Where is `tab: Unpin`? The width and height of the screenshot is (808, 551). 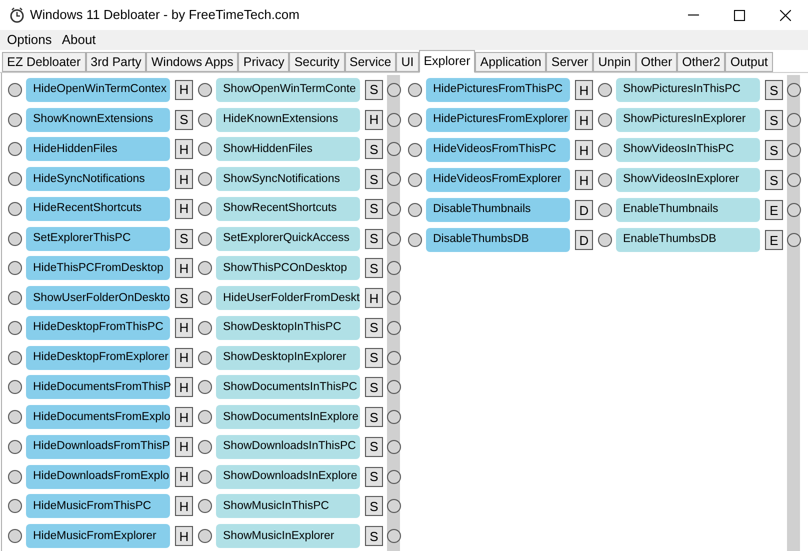 tab: Unpin is located at coordinates (614, 62).